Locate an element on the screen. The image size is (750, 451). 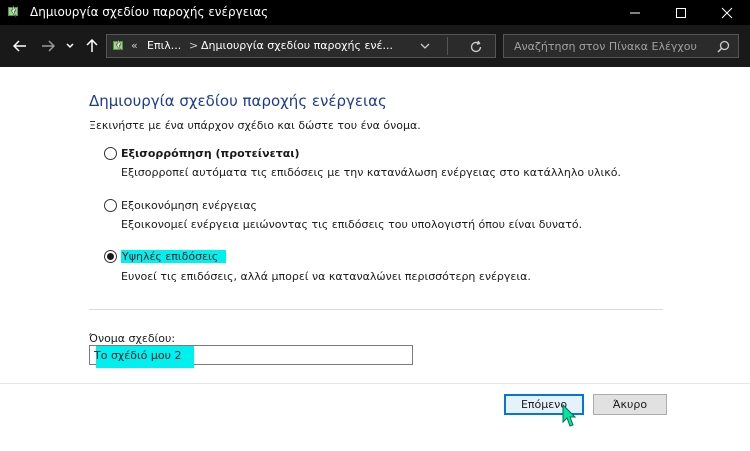
back-button is located at coordinates (20, 46).